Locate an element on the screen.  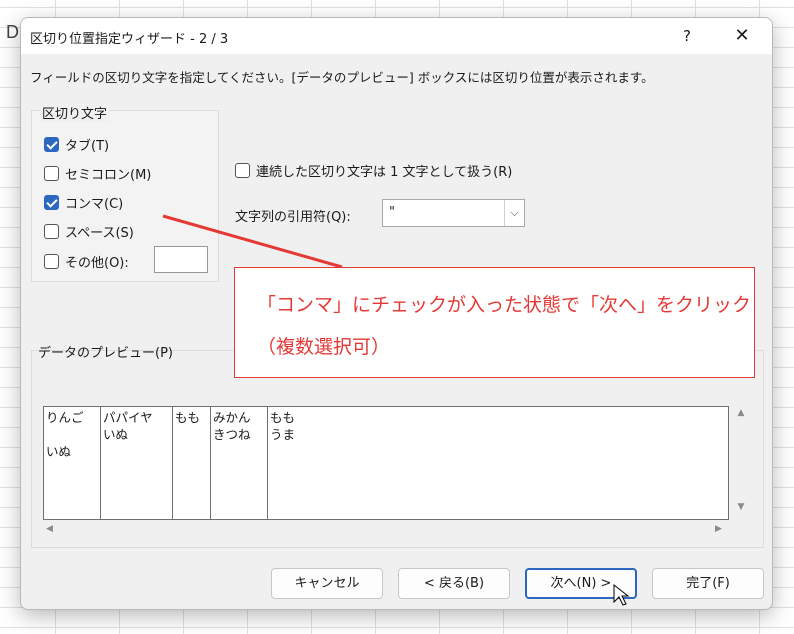
annotation-line-1: 「コンマ」にチェックが入った状態で「次へ」をクリック is located at coordinates (504, 305).